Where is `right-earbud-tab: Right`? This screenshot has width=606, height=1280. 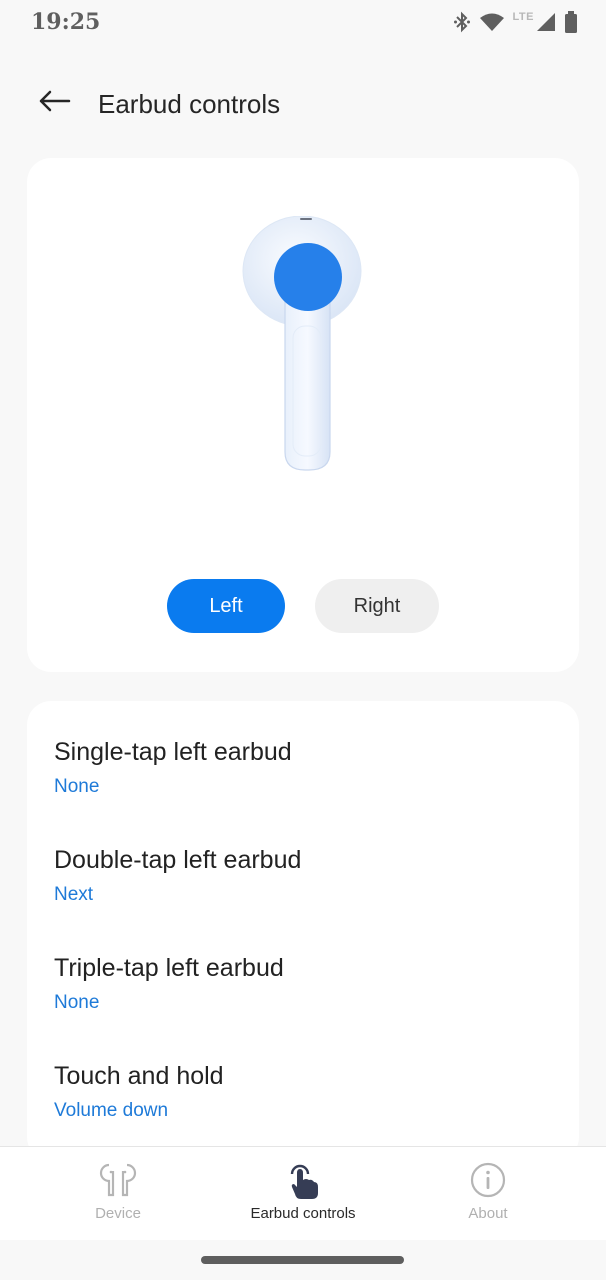
right-earbud-tab: Right is located at coordinates (377, 606).